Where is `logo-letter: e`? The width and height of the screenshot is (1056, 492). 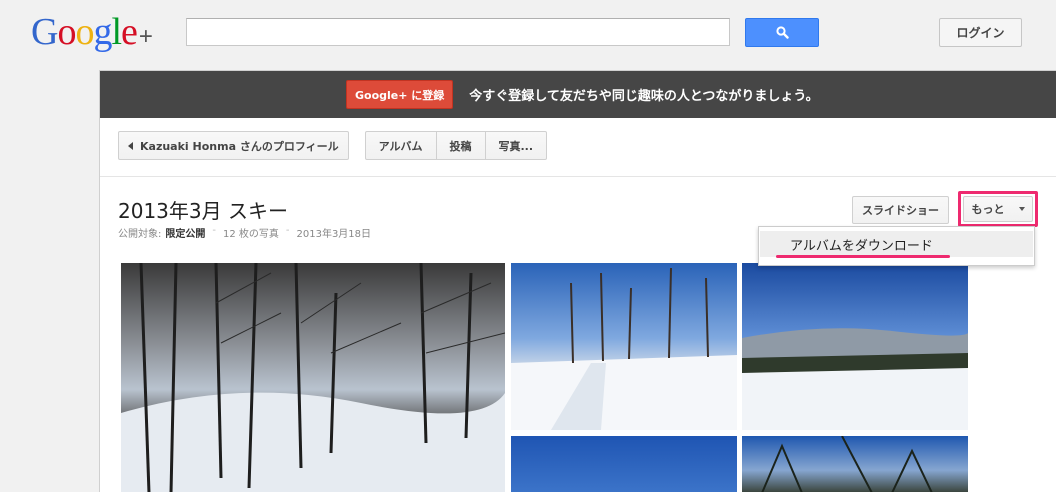
logo-letter: e is located at coordinates (129, 32).